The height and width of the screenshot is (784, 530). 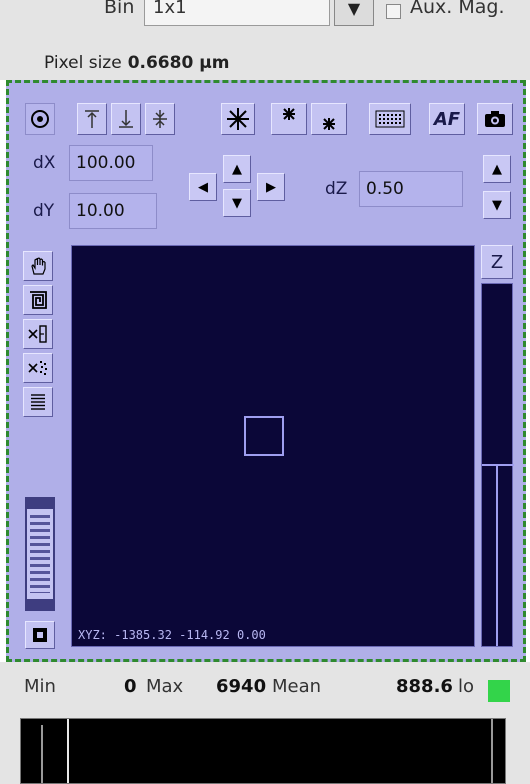 What do you see at coordinates (466, 686) in the screenshot?
I see `lo-label: lo` at bounding box center [466, 686].